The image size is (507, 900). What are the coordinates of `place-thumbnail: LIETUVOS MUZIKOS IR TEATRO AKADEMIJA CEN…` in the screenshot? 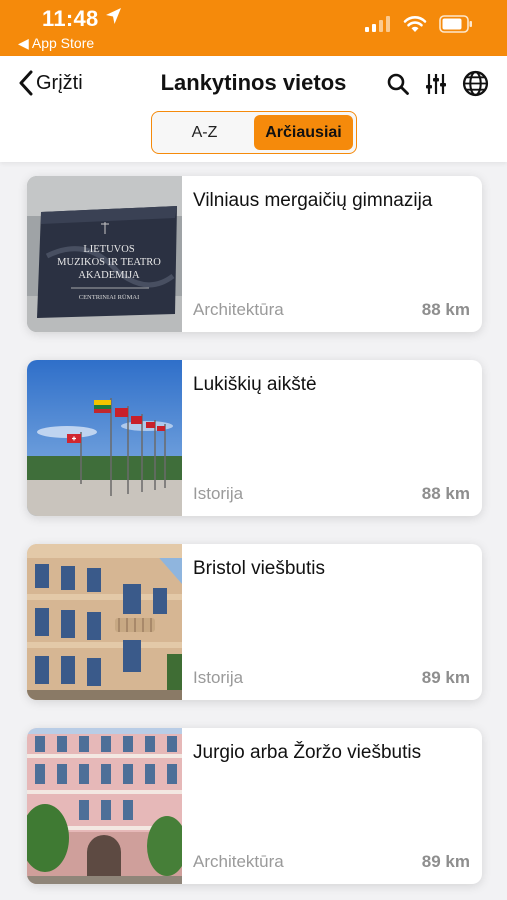 It's located at (104, 254).